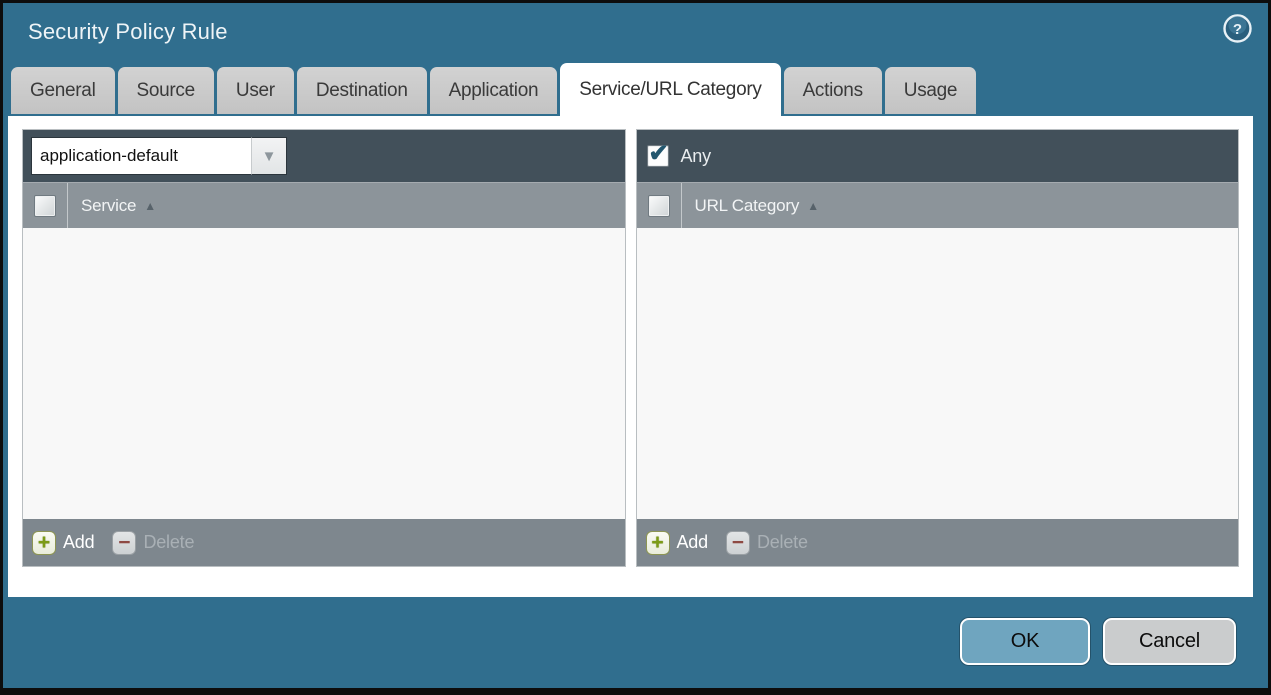  I want to click on tab-user: User, so click(255, 90).